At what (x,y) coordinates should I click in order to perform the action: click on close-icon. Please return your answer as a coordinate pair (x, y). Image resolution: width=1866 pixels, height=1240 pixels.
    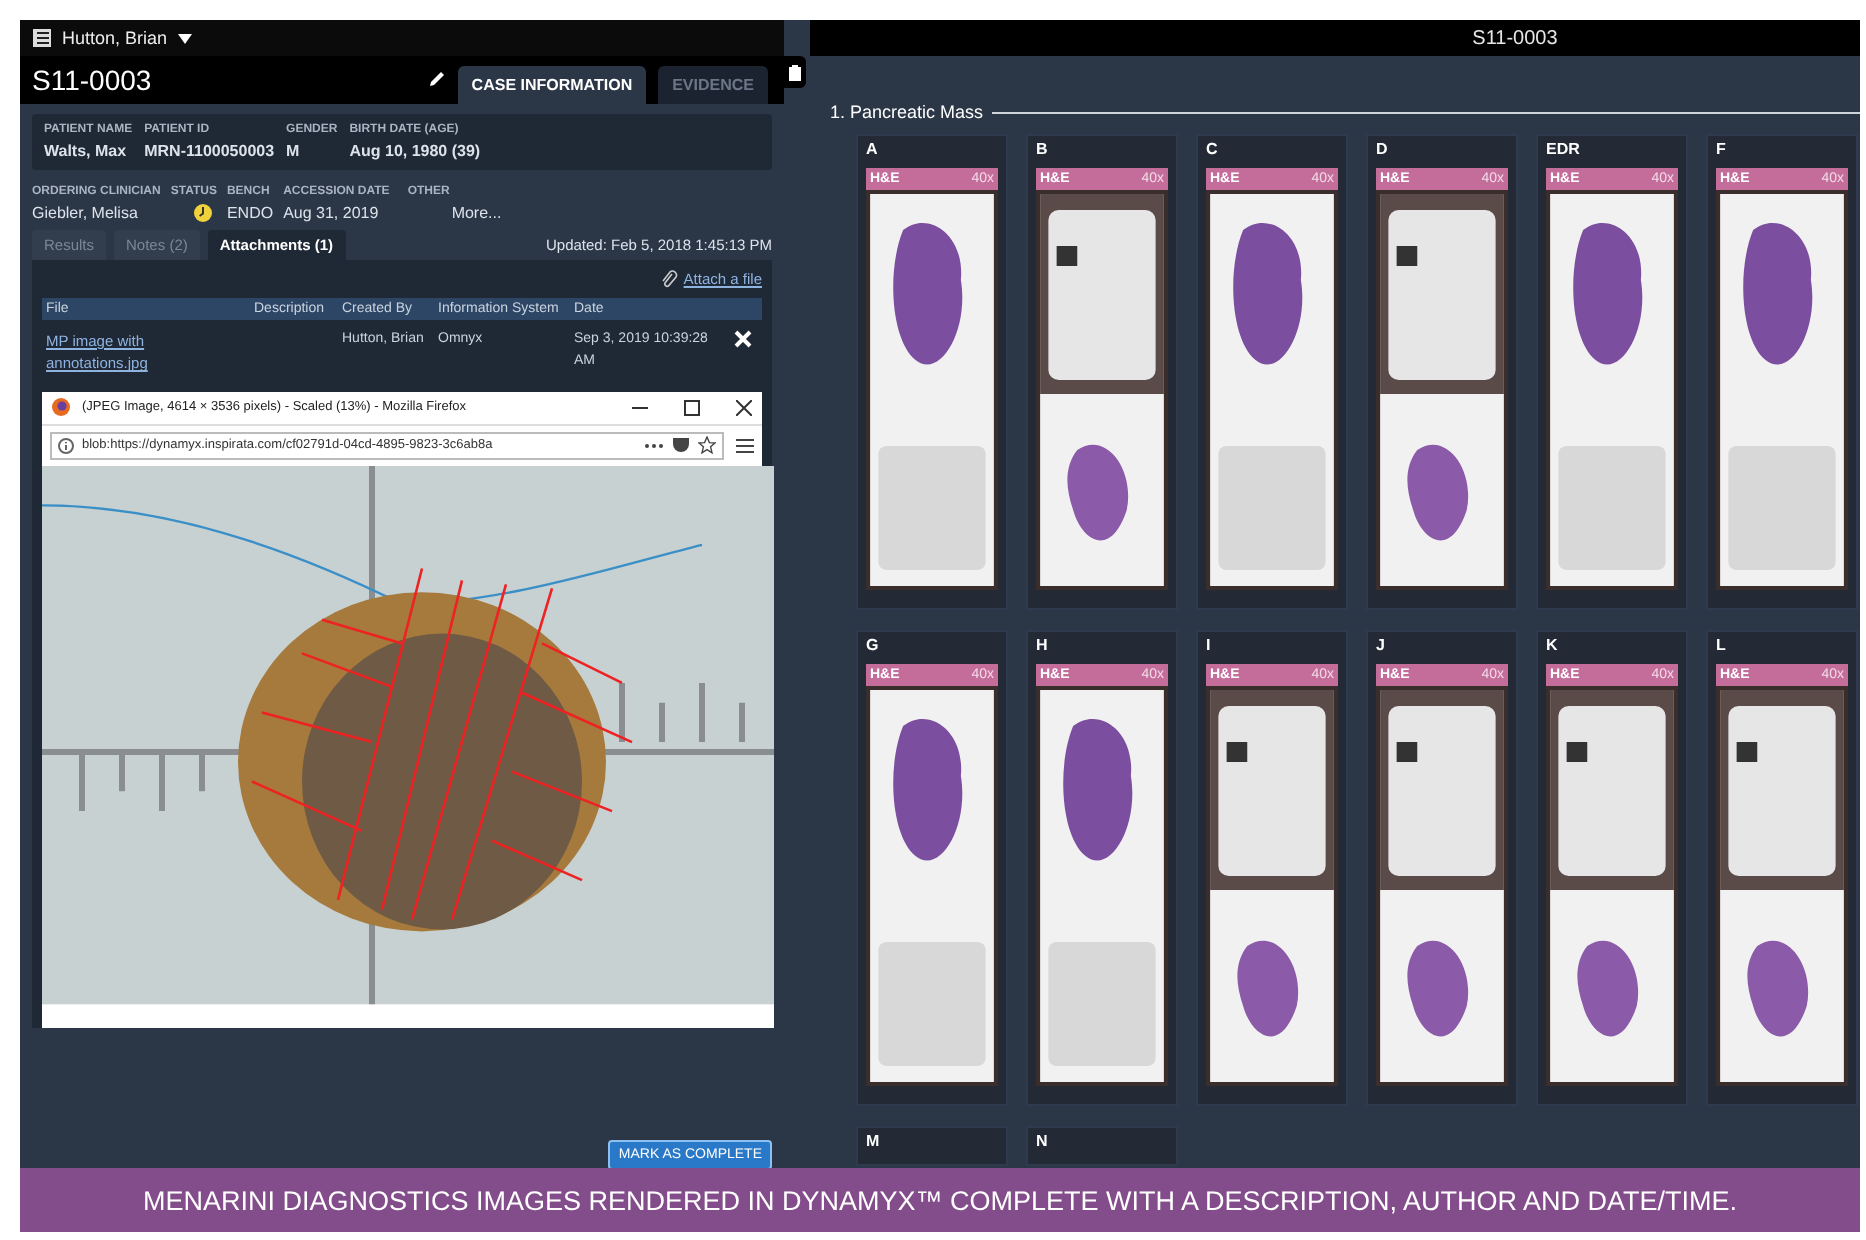
    Looking at the image, I should click on (744, 407).